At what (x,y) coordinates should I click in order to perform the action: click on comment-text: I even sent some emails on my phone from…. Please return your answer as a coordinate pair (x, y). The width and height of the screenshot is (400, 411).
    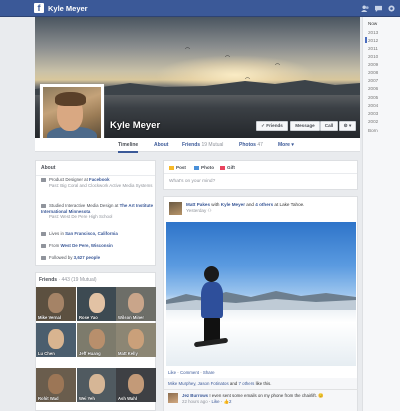
    Looking at the image, I should click on (266, 395).